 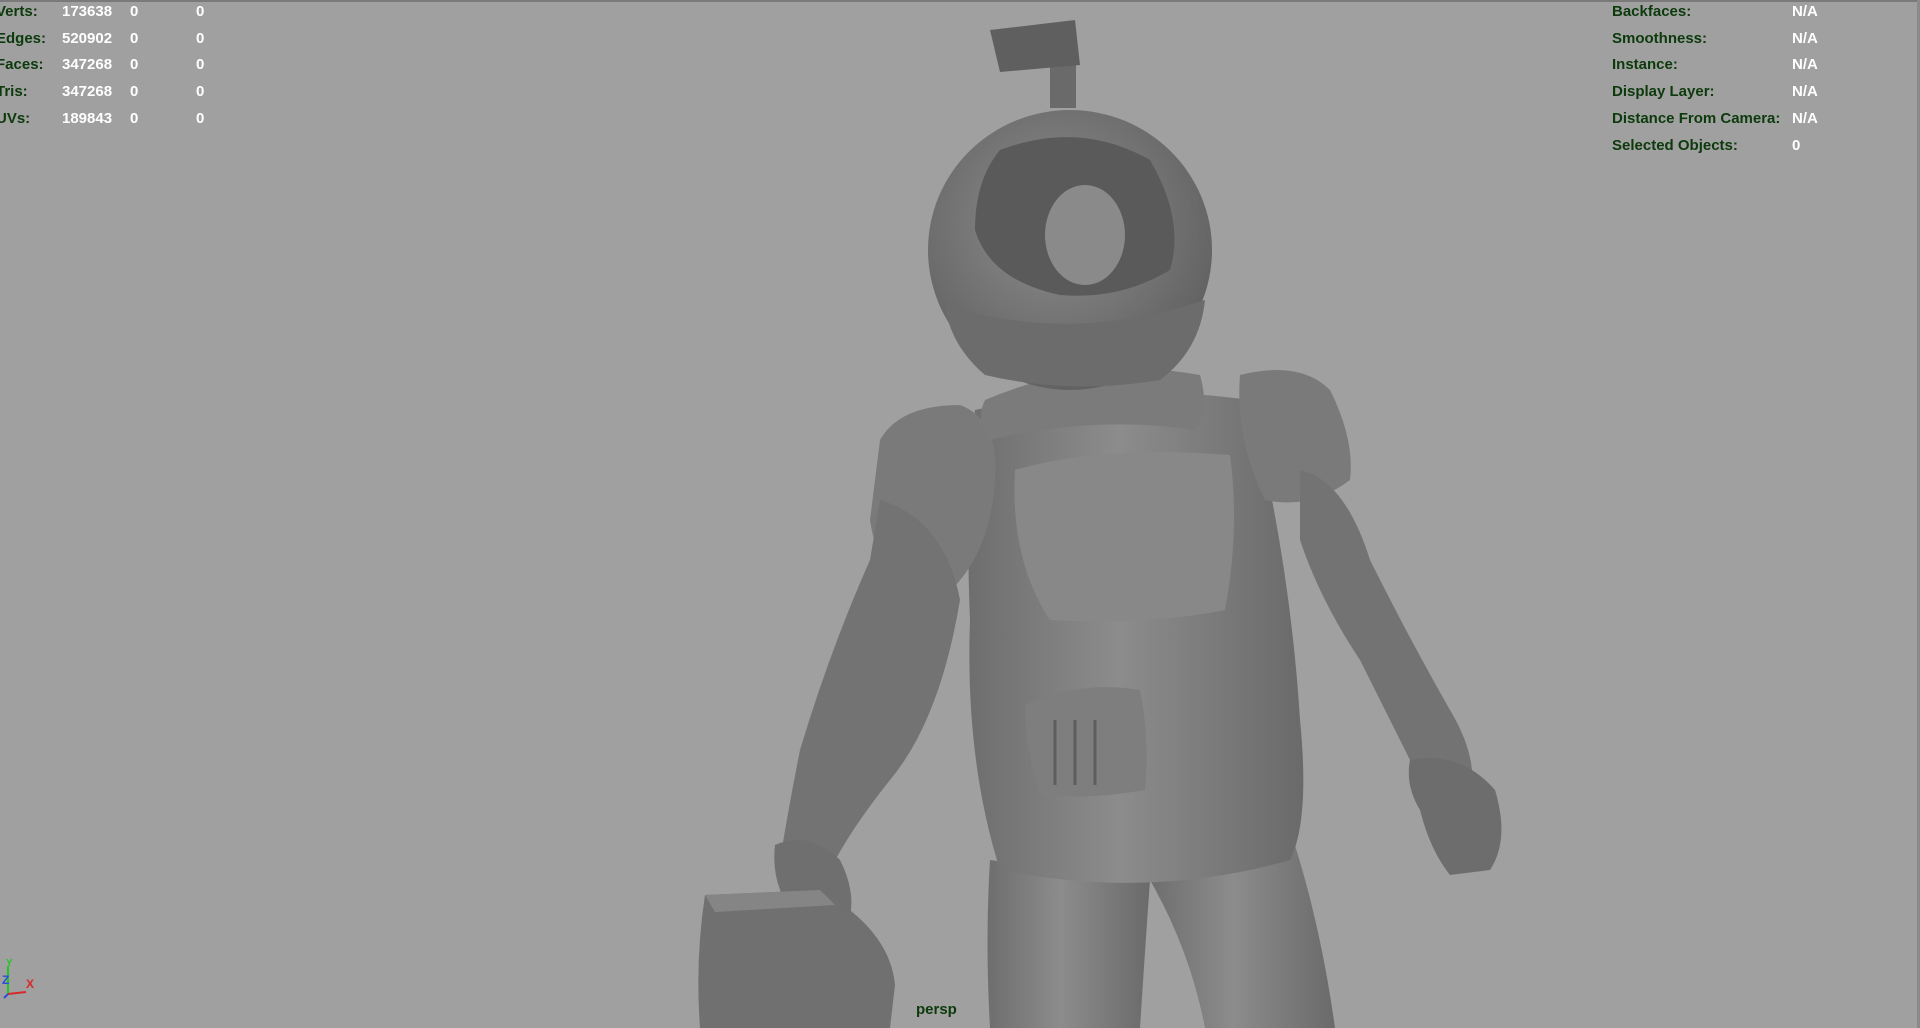 What do you see at coordinates (1124, 537) in the screenshot?
I see `chest-plate` at bounding box center [1124, 537].